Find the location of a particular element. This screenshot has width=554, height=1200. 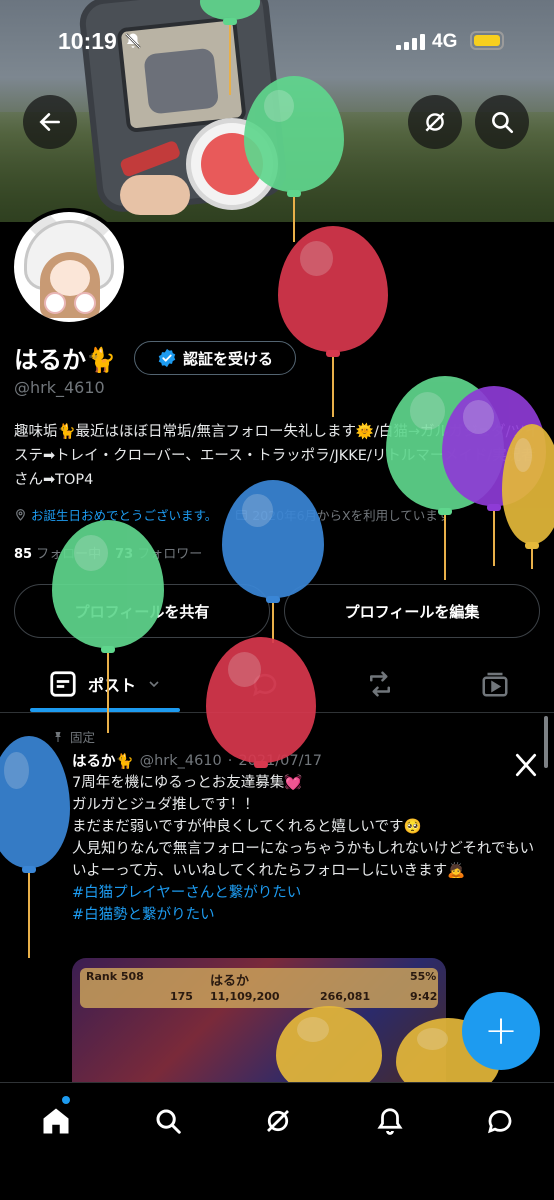

nav-home is located at coordinates (56, 1121).